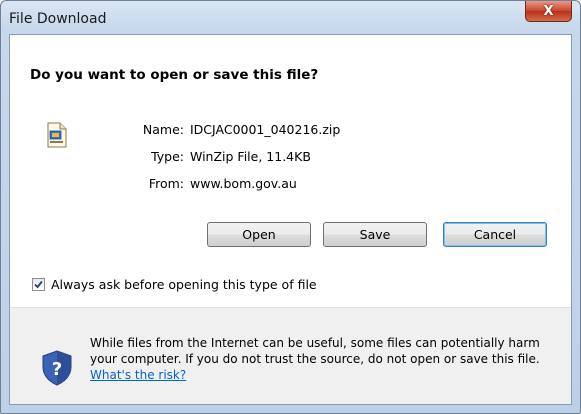  I want to click on window-title: File Download, so click(58, 19).